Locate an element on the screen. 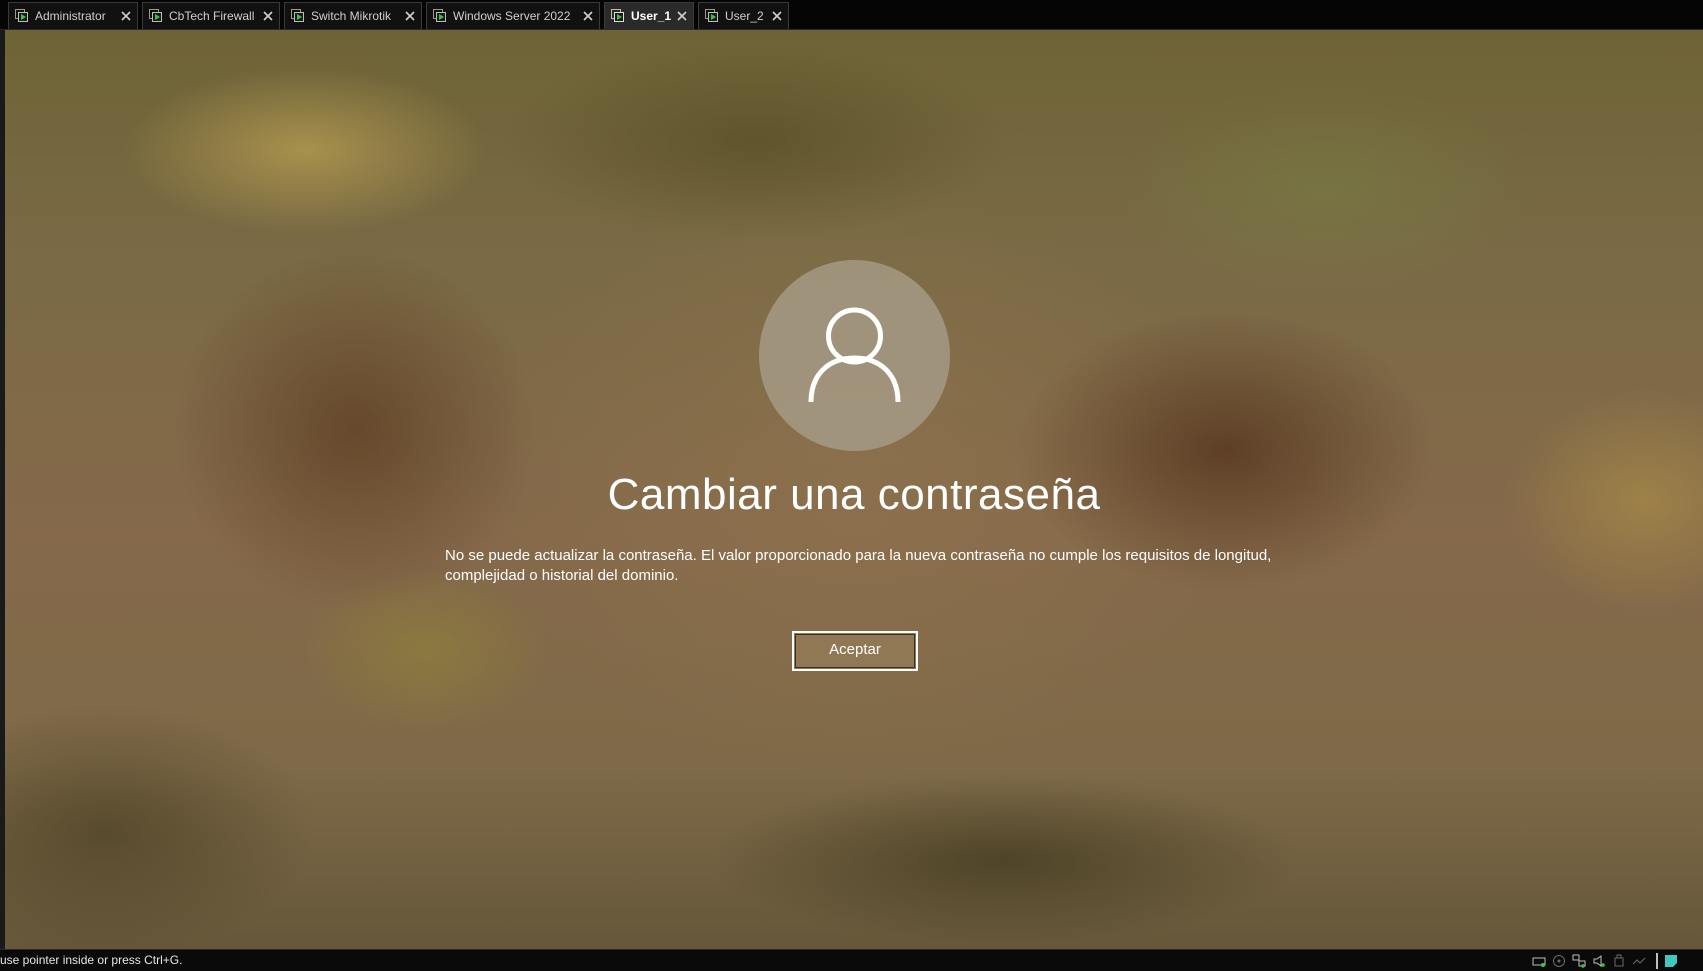 The height and width of the screenshot is (971, 1703). usb-icon is located at coordinates (1619, 961).